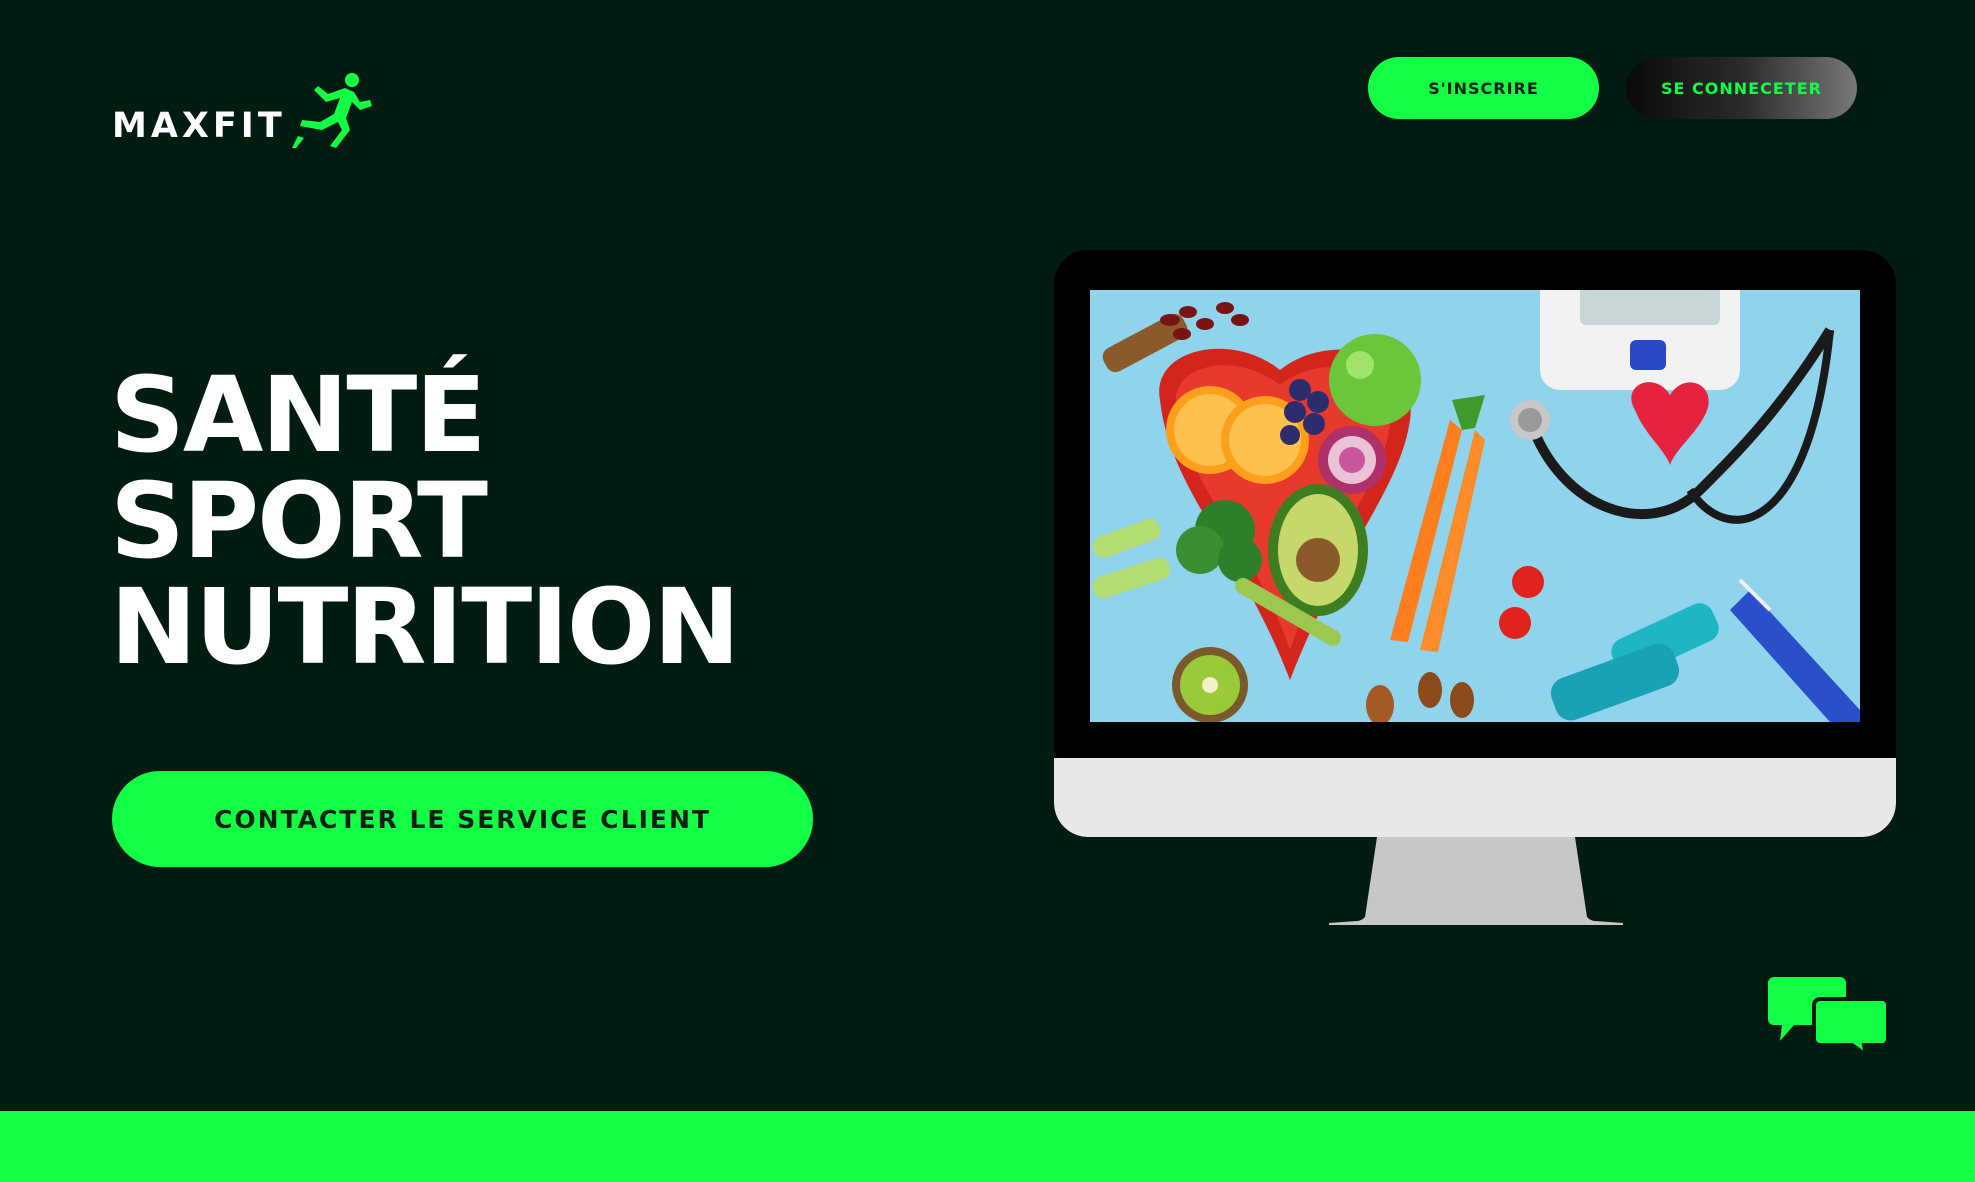 The width and height of the screenshot is (1975, 1182). I want to click on runner-icon, so click(331, 110).